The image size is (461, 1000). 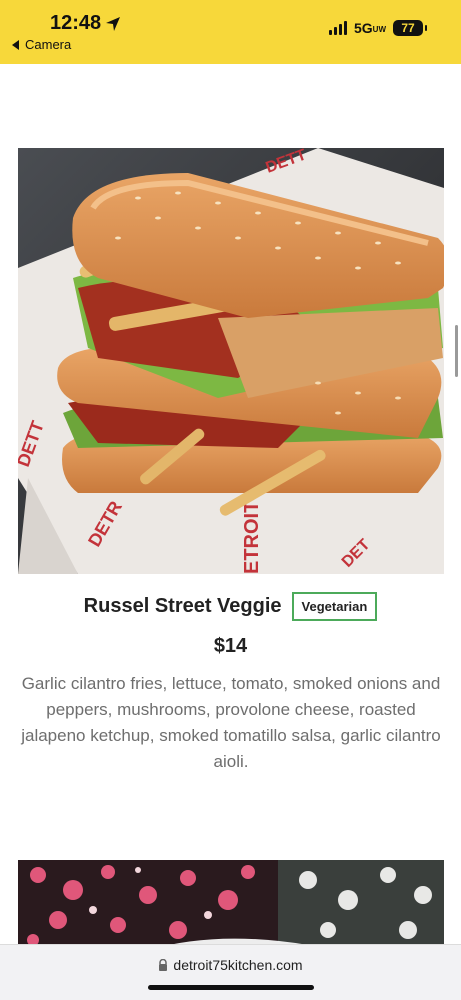 I want to click on status-time: 12:48, so click(x=85, y=23).